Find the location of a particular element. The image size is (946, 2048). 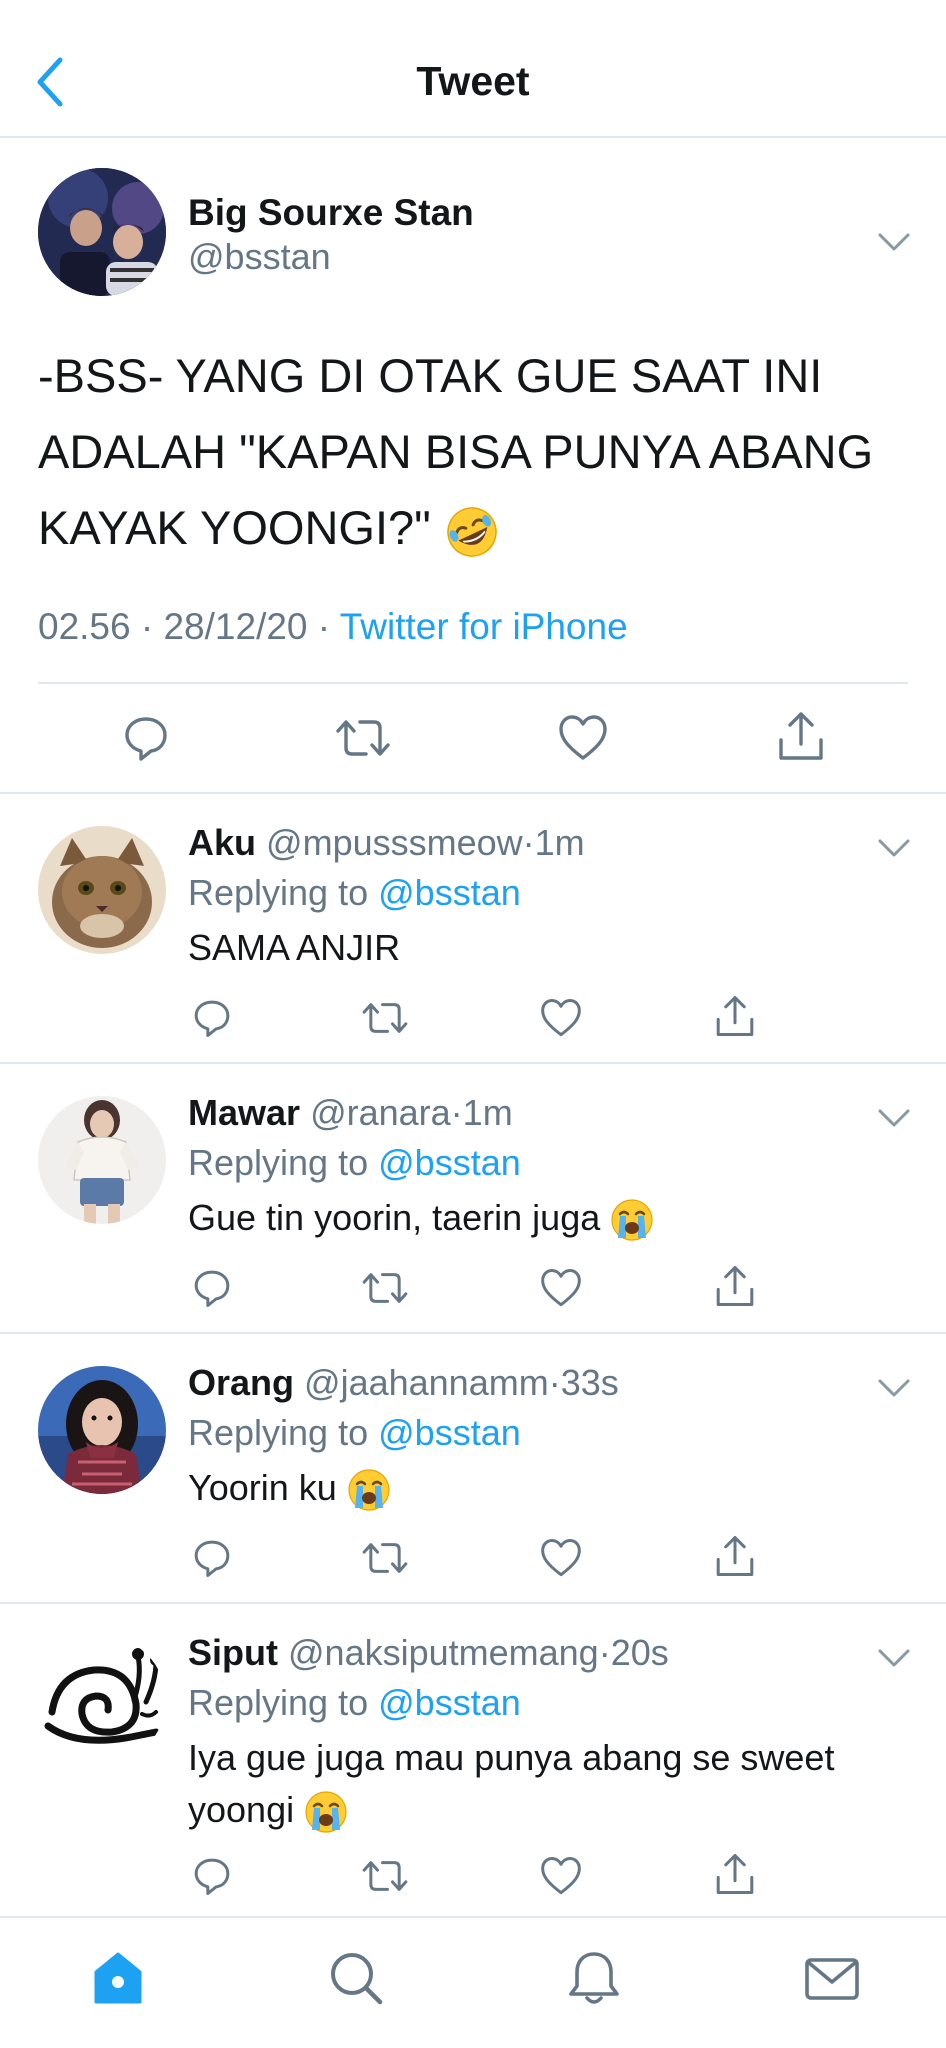

reply-text: SAMA ANJIR is located at coordinates (294, 947).